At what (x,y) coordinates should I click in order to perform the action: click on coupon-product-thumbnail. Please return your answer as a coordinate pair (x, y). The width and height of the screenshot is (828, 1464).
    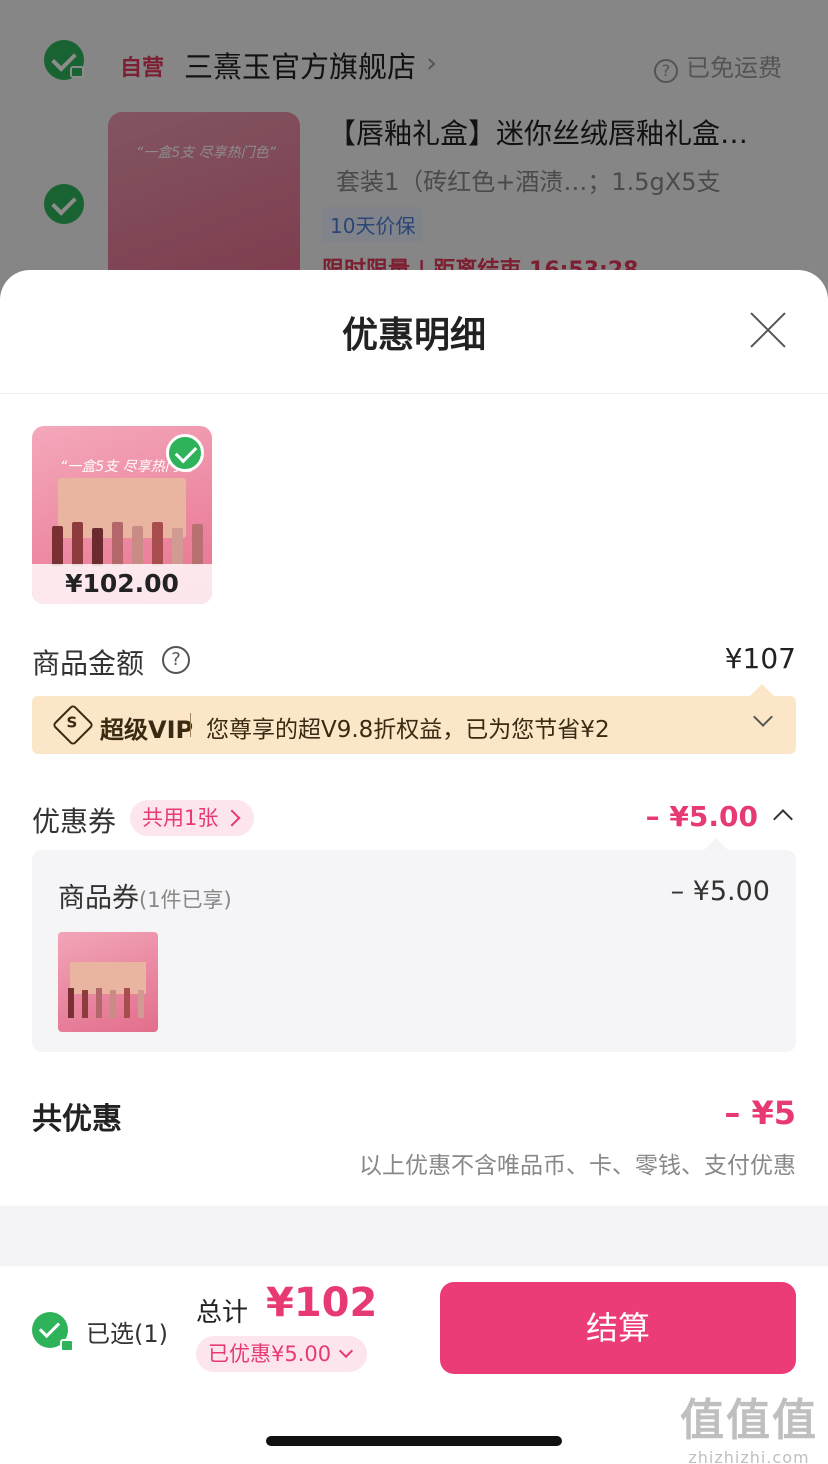
    Looking at the image, I should click on (108, 982).